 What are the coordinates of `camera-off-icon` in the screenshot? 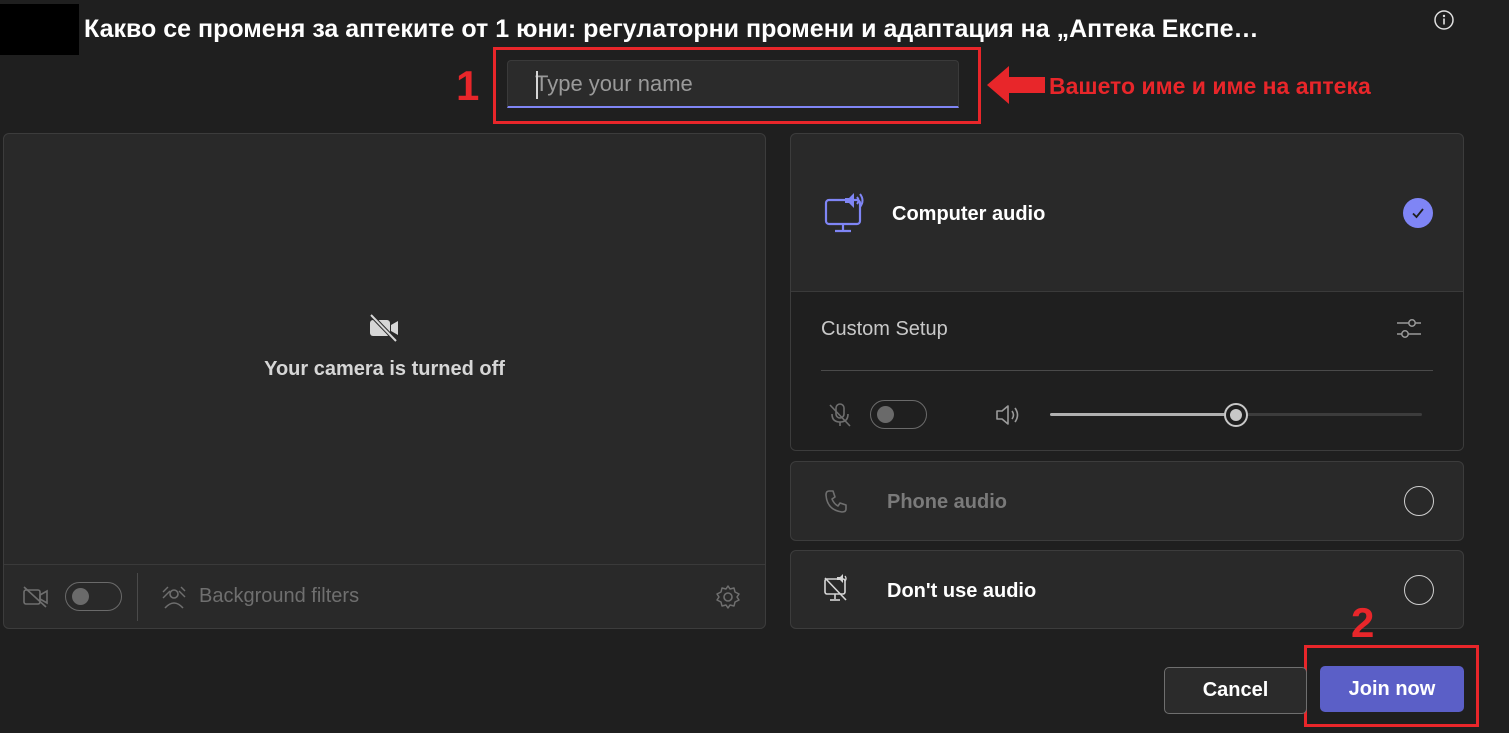 It's located at (384, 328).